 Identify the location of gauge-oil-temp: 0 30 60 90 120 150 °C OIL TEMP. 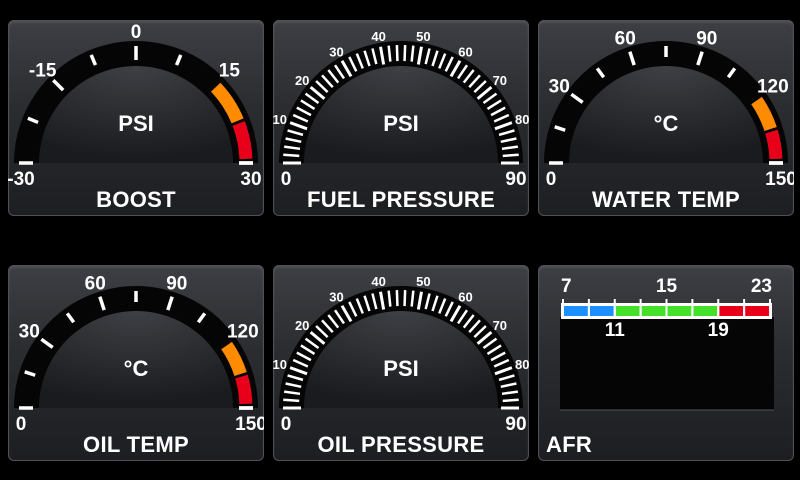
(136, 363).